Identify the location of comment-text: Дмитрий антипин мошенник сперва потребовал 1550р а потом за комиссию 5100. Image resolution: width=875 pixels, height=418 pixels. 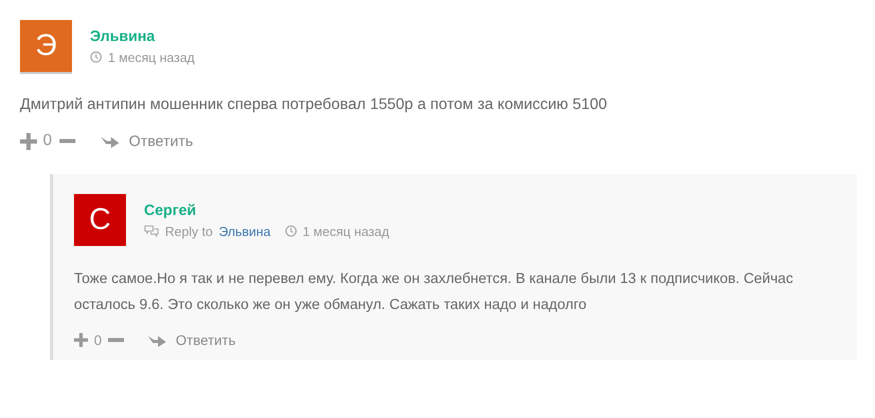
(314, 105).